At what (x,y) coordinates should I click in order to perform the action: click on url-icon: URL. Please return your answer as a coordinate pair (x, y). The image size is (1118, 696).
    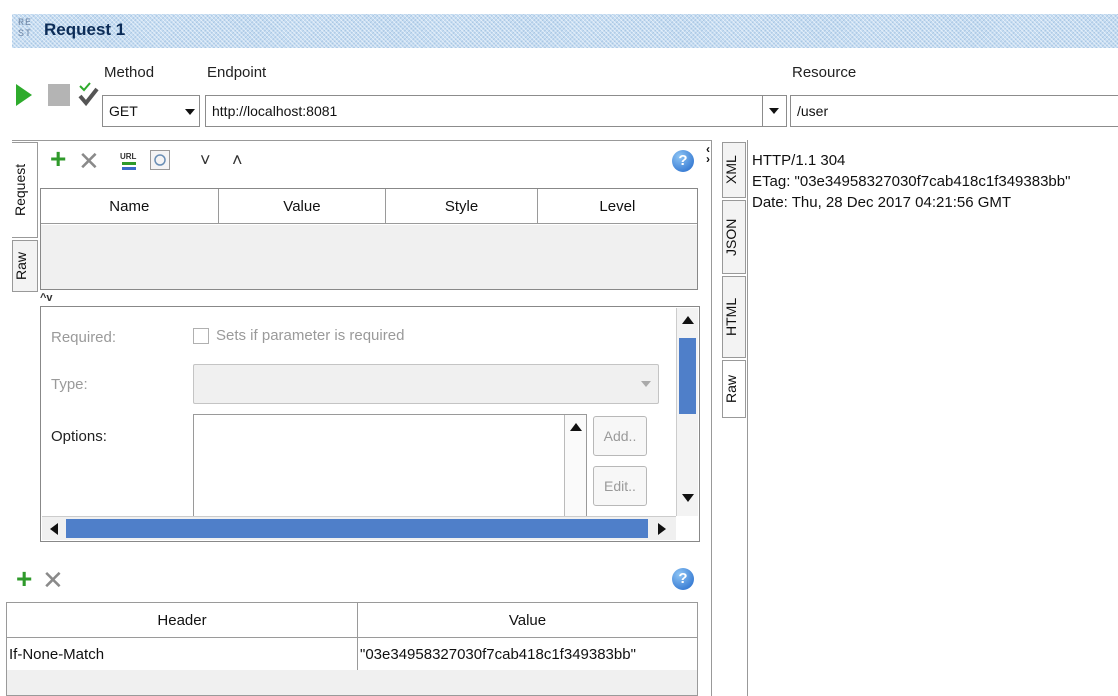
    Looking at the image, I should click on (128, 161).